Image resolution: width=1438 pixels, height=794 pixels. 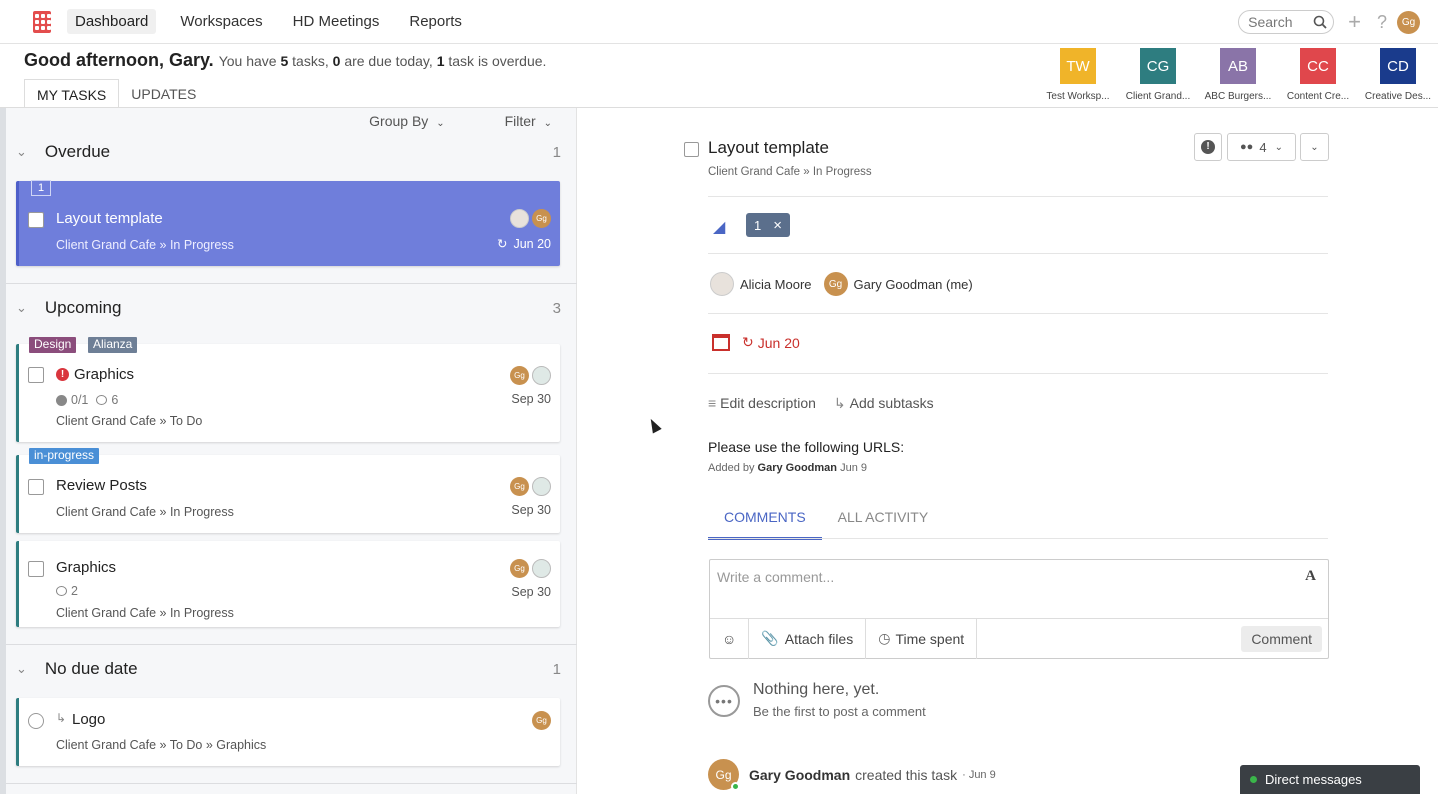 I want to click on activity-text: created this task, so click(x=906, y=774).